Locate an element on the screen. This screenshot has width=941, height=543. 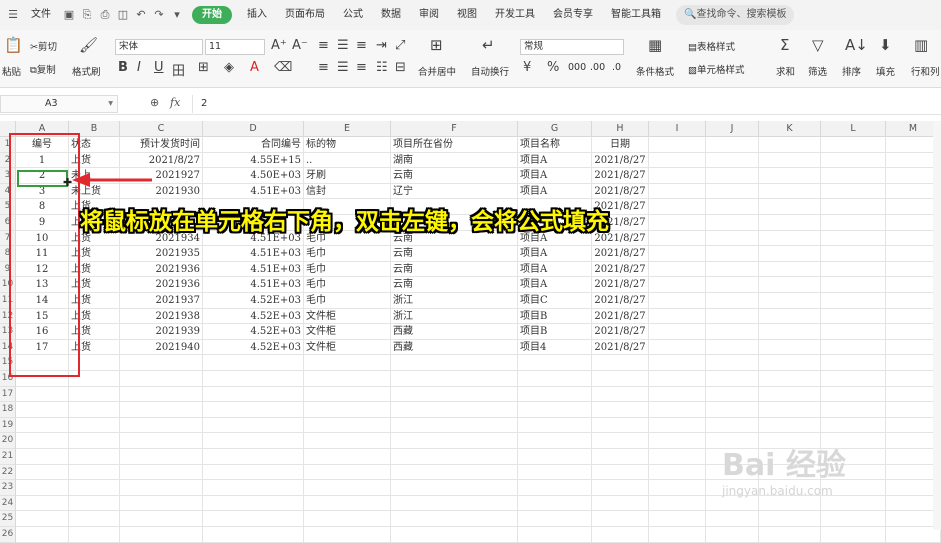
formula-input: 2 is located at coordinates (566, 104).